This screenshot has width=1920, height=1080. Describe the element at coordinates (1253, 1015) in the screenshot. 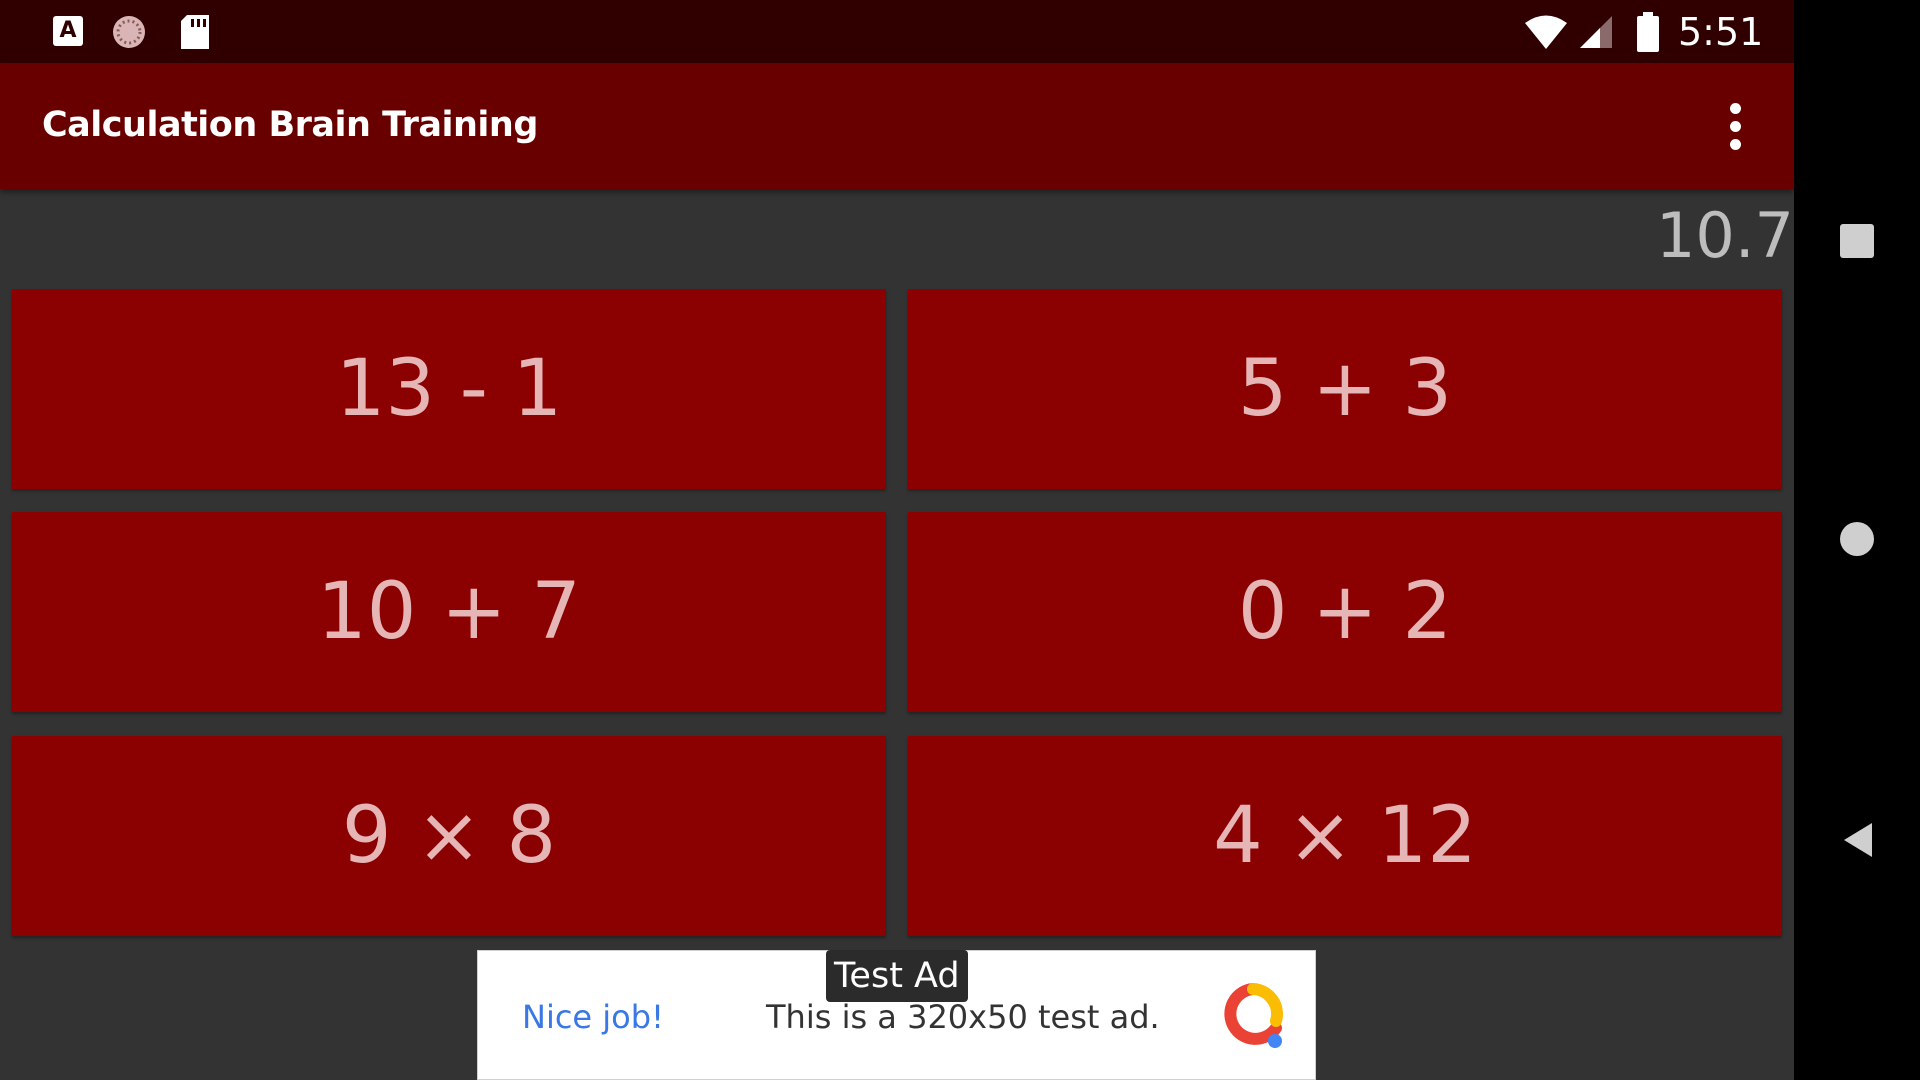

I see `ads-logo-icon` at that location.